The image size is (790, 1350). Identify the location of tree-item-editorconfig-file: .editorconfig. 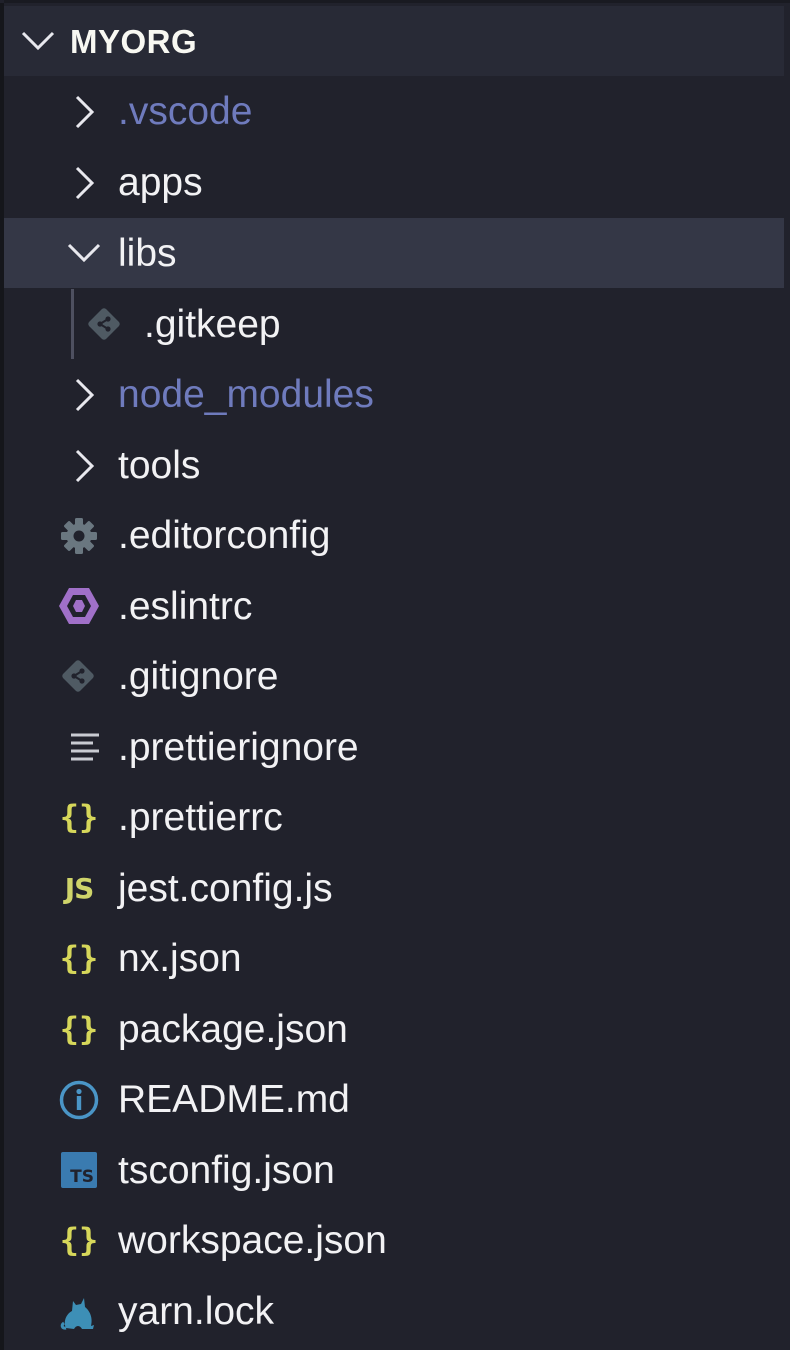
(394, 535).